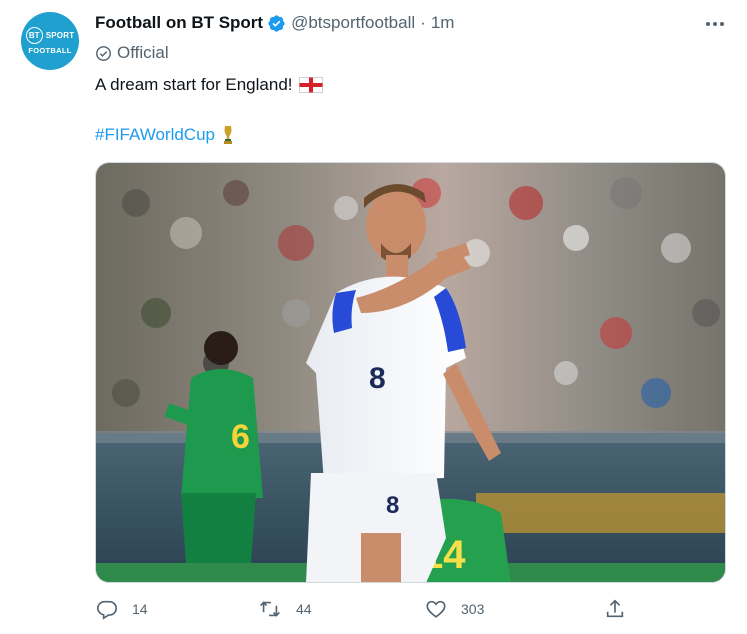 The width and height of the screenshot is (747, 634). What do you see at coordinates (715, 24) in the screenshot?
I see `more-options-icon` at bounding box center [715, 24].